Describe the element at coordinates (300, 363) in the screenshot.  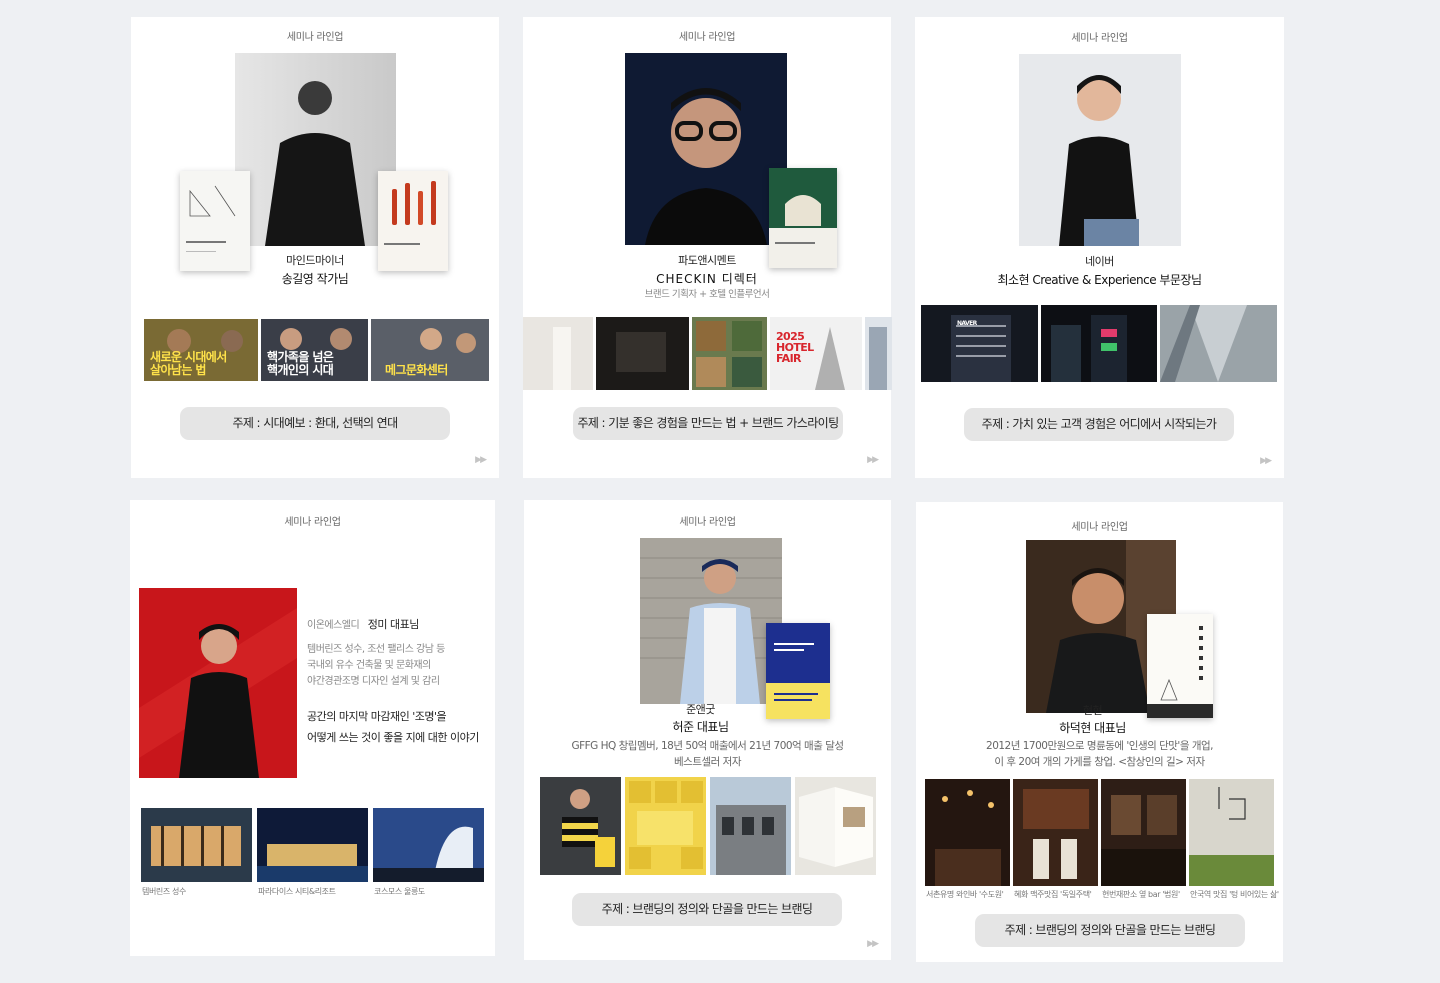
I see `thumbnail-text: 핵가족을 넘은 핵개인의 시대` at that location.